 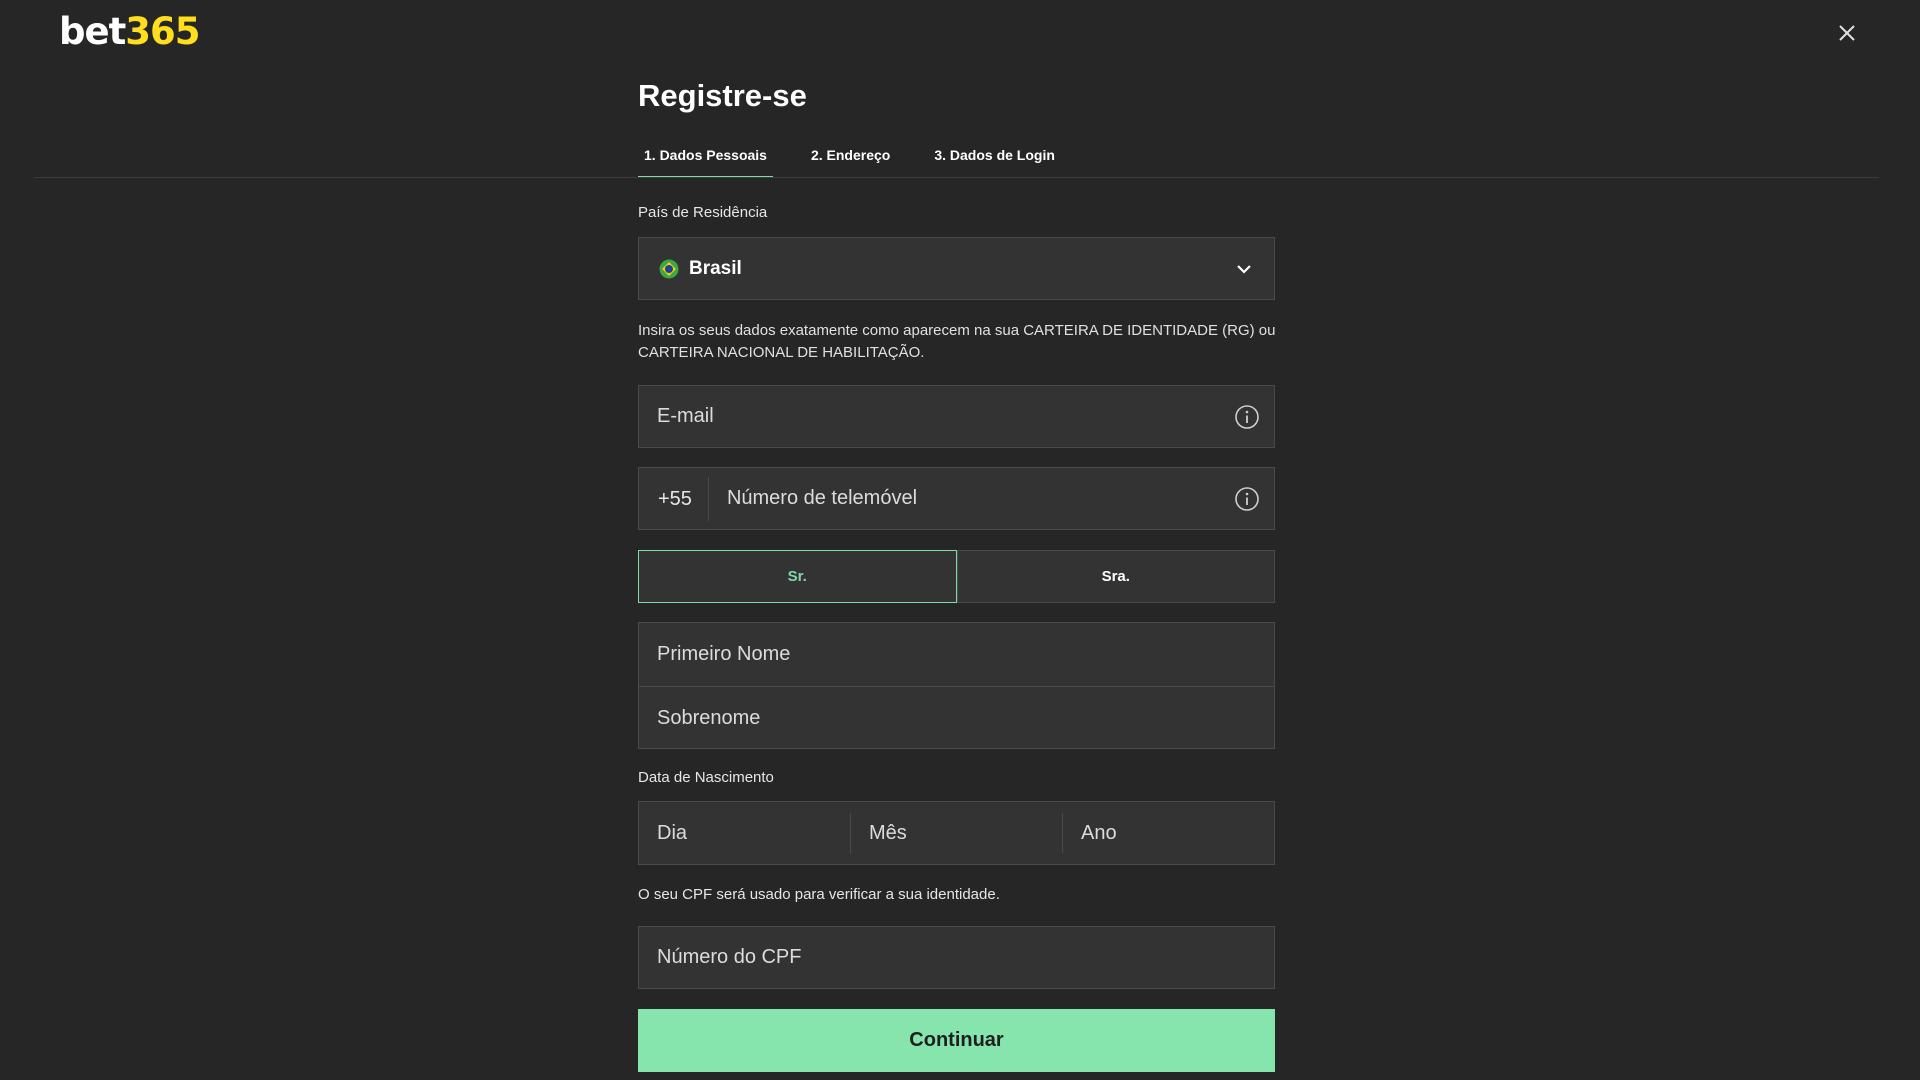 I want to click on tab-dados-de-login: 3. Dados de Login, so click(x=994, y=159).